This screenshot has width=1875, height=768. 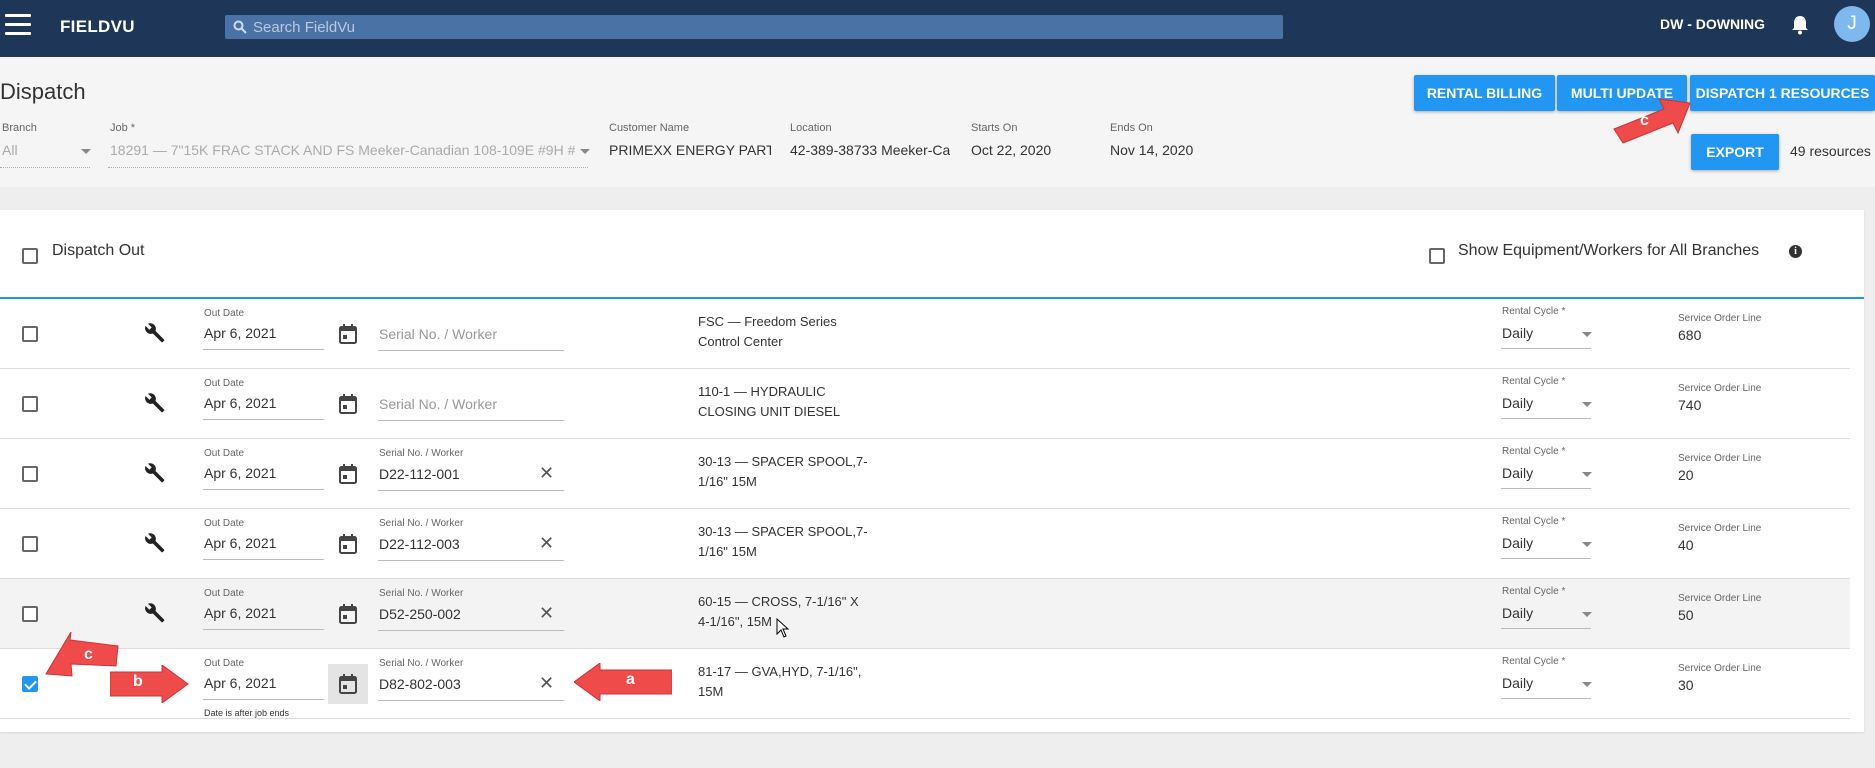 I want to click on customer-value: PRIMEXX ENERGY PARTNERS, so click(x=690, y=150).